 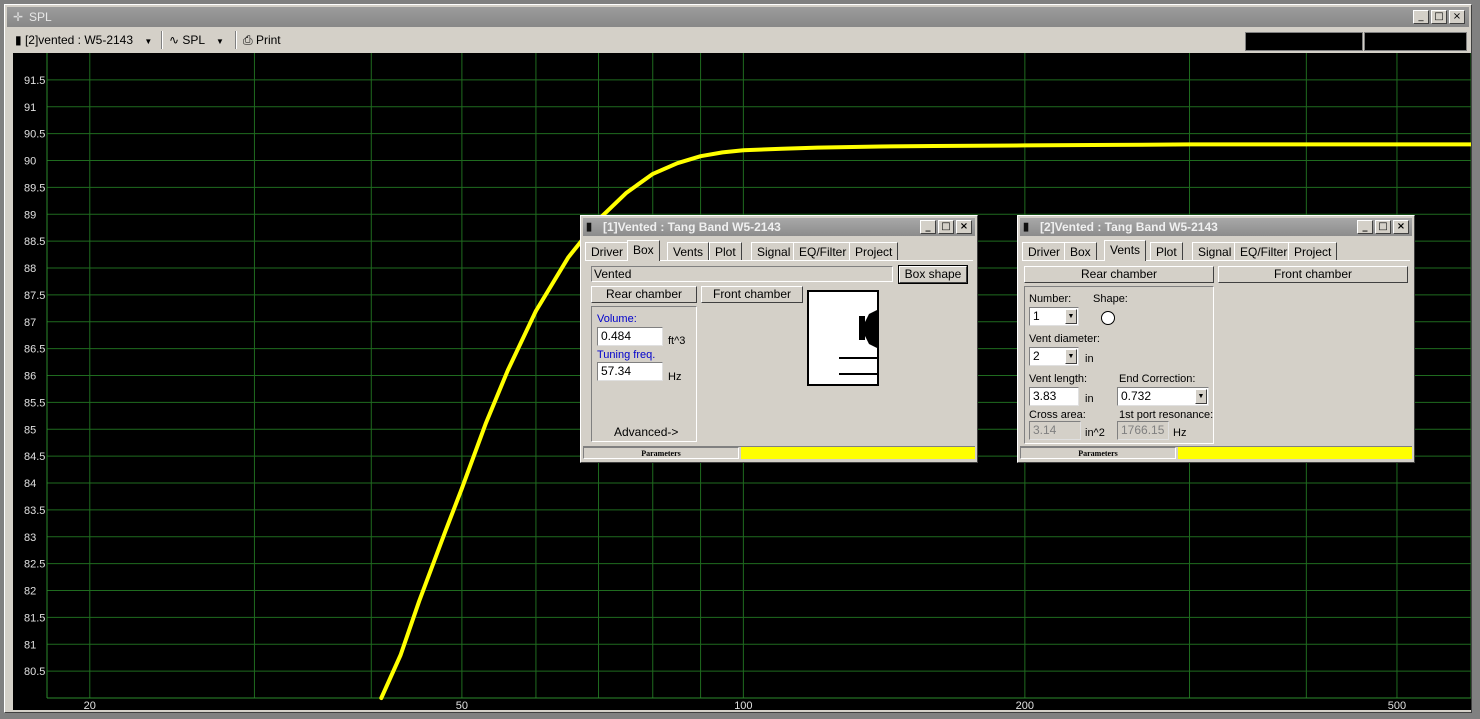 I want to click on y-tick-label: 90.5, so click(x=34, y=135).